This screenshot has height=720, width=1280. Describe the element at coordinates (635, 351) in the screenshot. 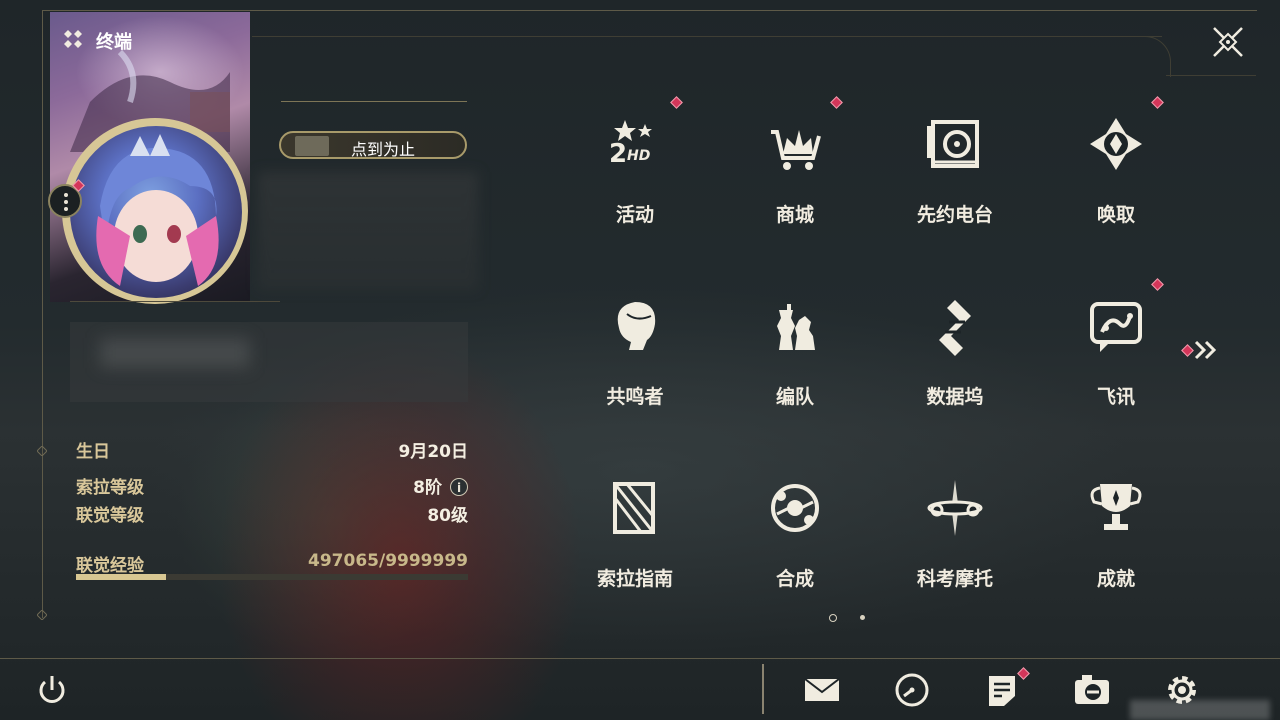

I see `tile-resonator: 共鸣者` at that location.